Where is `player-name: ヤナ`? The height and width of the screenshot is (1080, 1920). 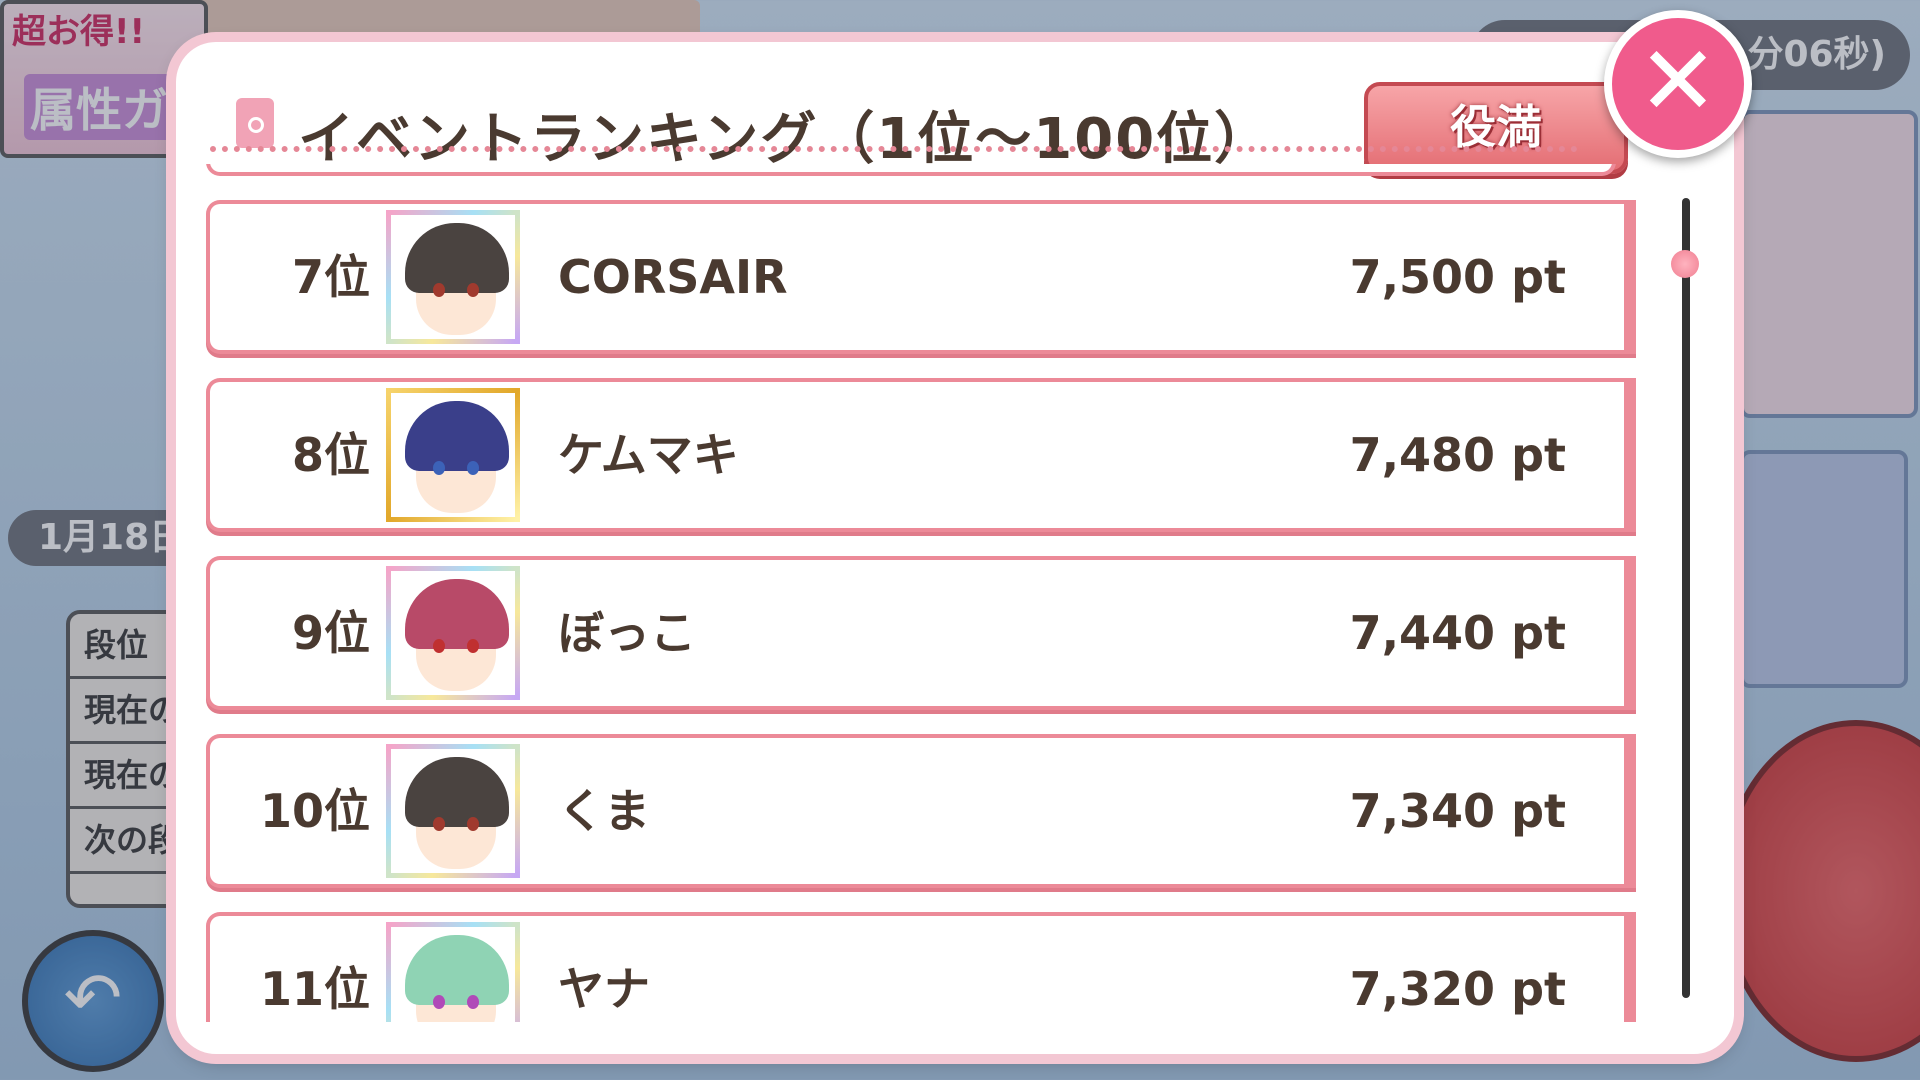
player-name: ヤナ is located at coordinates (604, 989).